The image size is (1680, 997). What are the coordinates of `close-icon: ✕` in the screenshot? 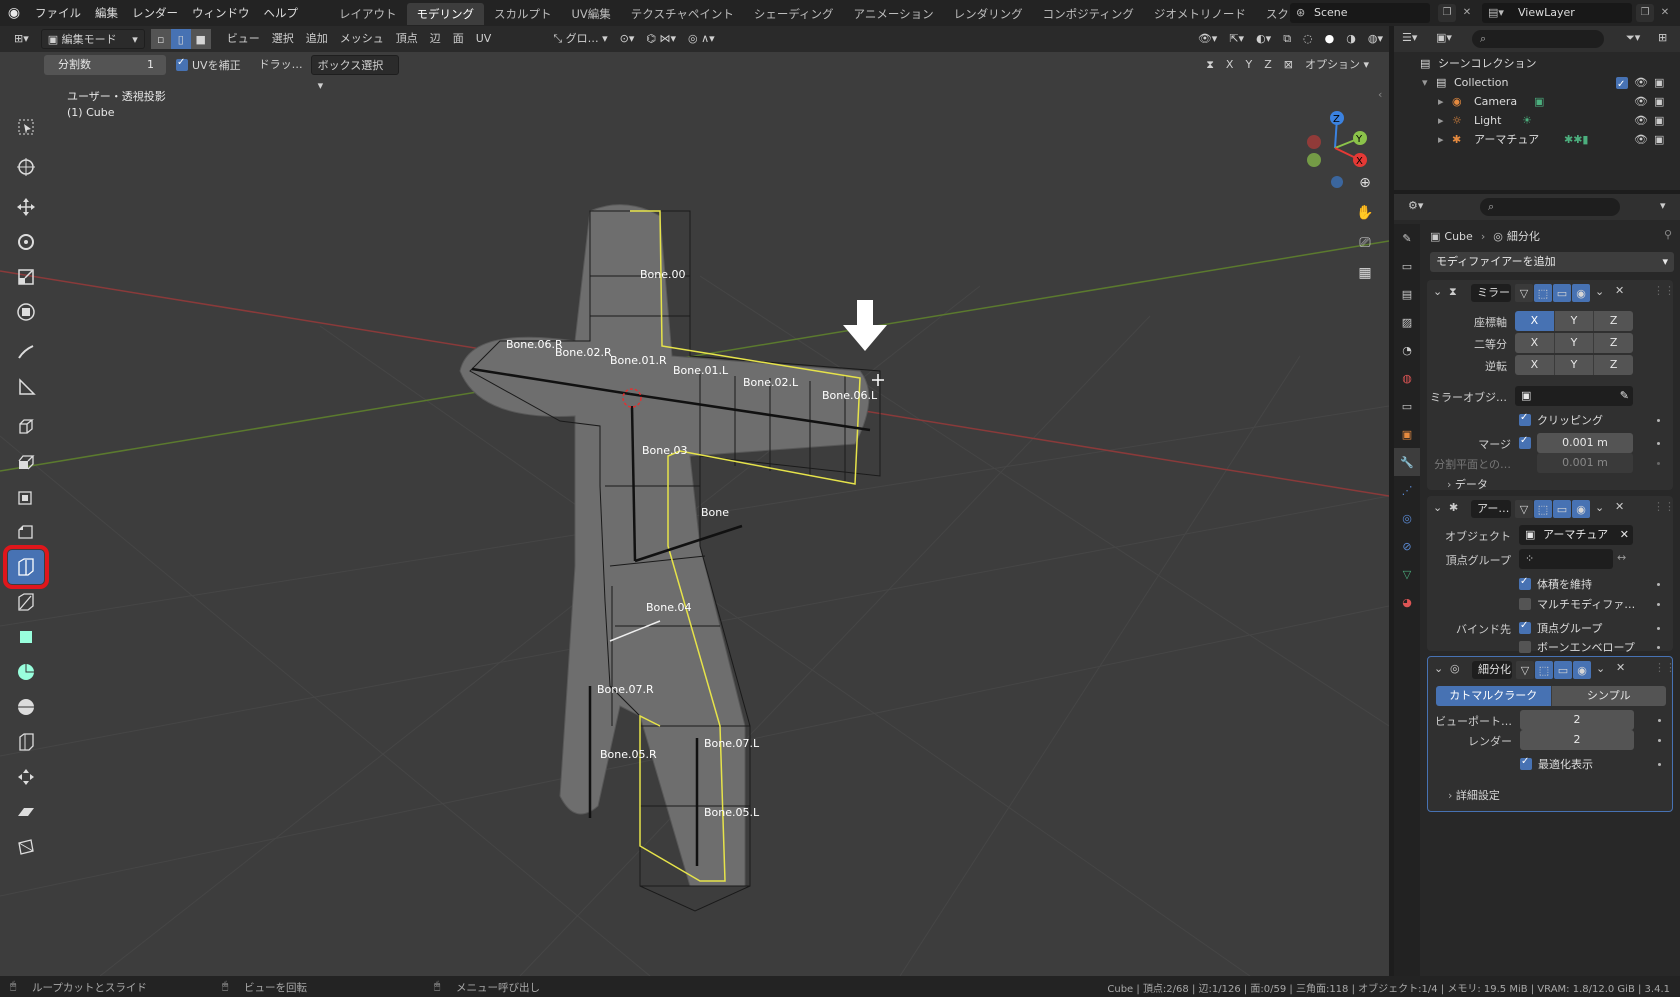 It's located at (1619, 290).